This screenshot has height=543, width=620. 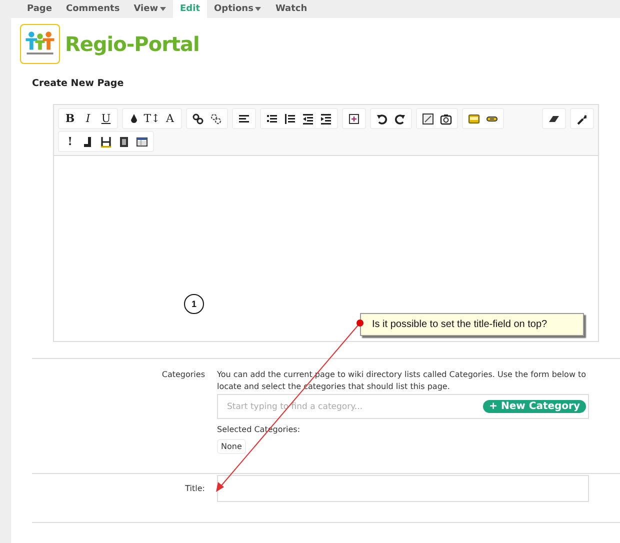 I want to click on title-field, so click(x=403, y=488).